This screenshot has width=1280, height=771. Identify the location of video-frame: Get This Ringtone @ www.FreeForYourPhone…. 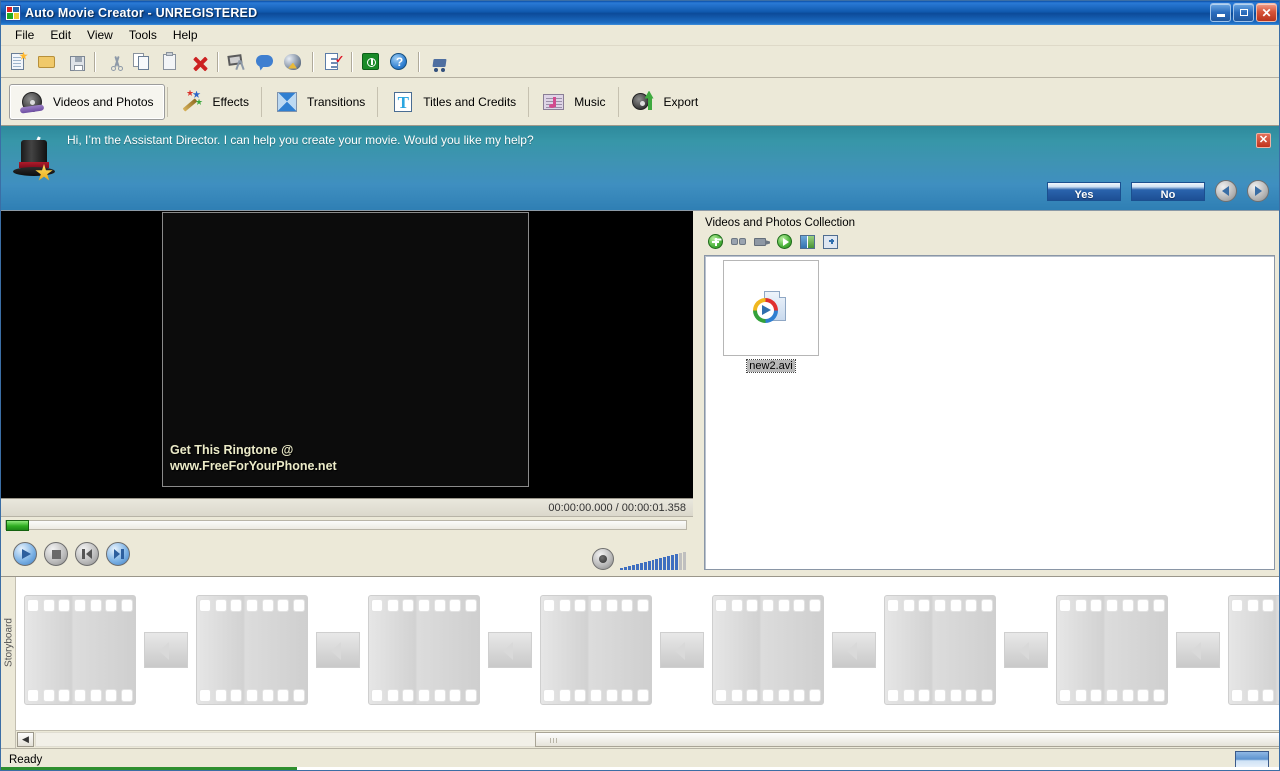
(345, 349).